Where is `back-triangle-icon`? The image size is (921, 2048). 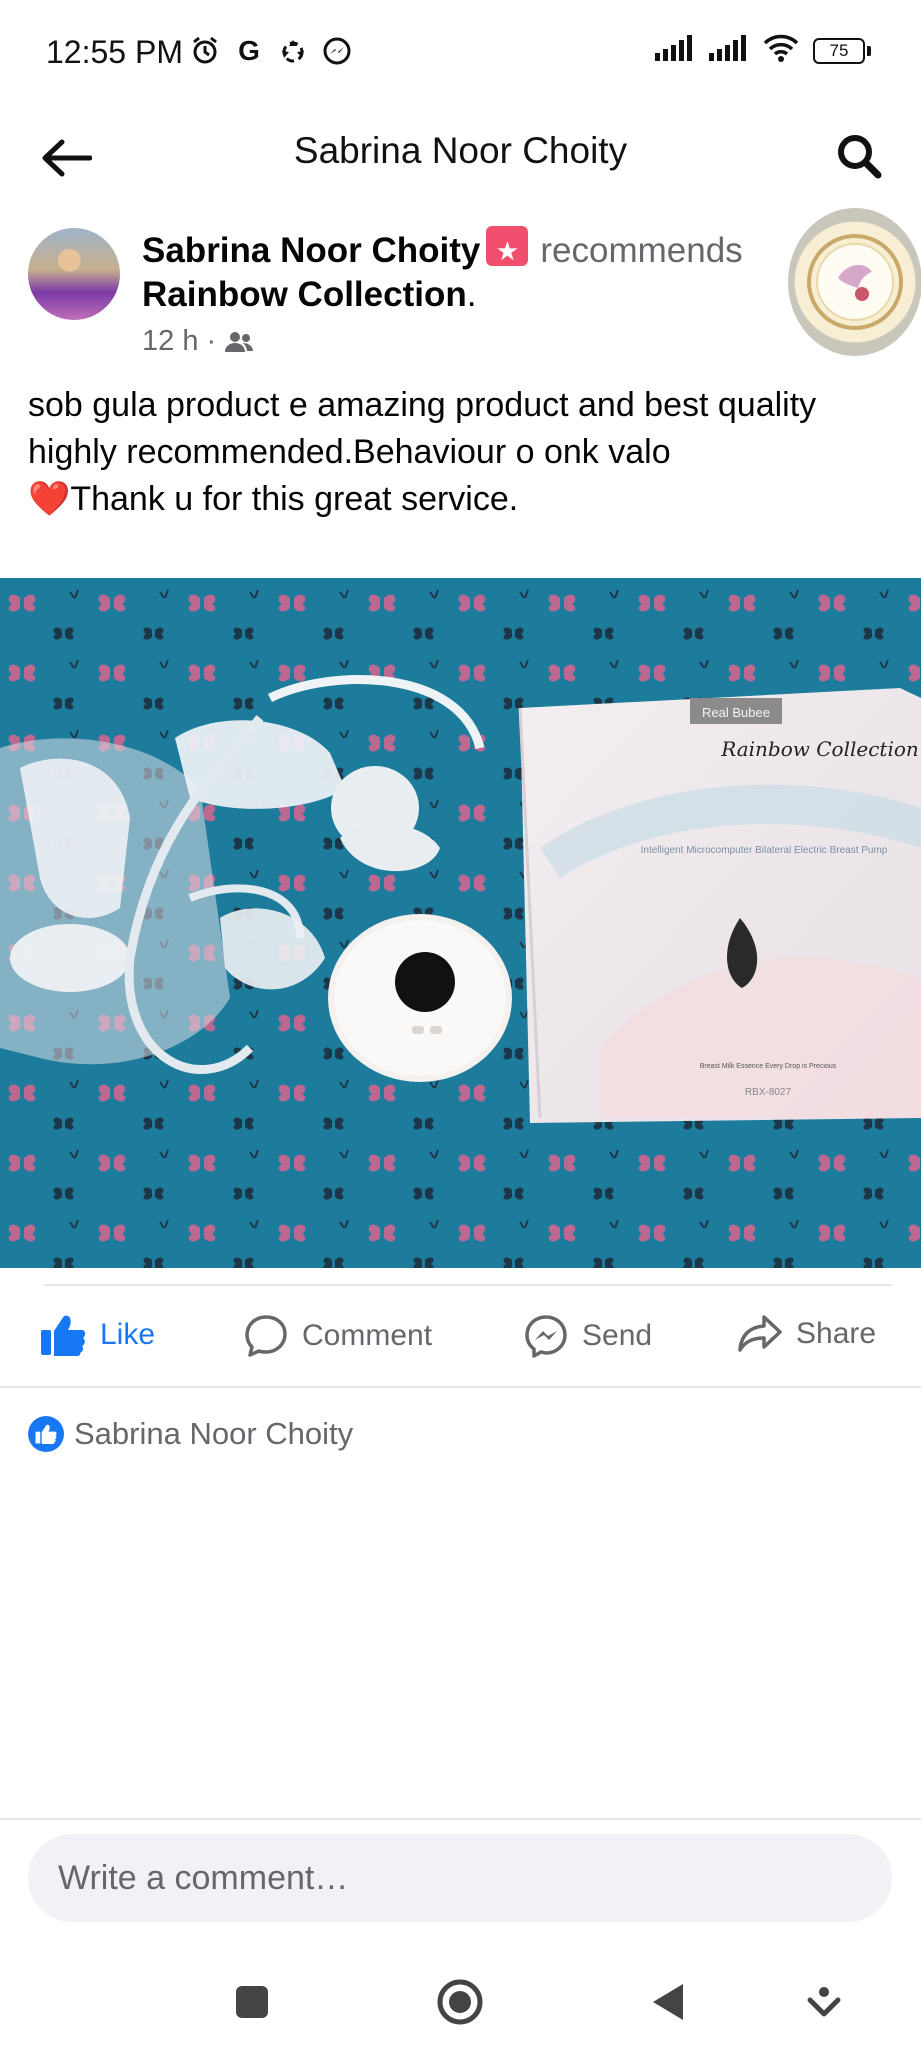
back-triangle-icon is located at coordinates (668, 2002).